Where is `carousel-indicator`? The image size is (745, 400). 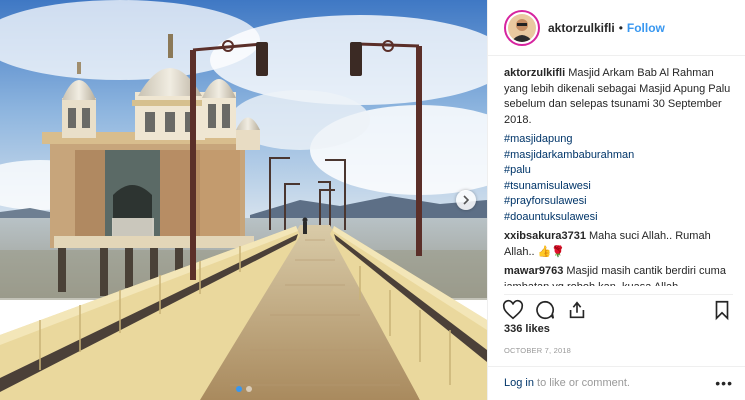 carousel-indicator is located at coordinates (243, 389).